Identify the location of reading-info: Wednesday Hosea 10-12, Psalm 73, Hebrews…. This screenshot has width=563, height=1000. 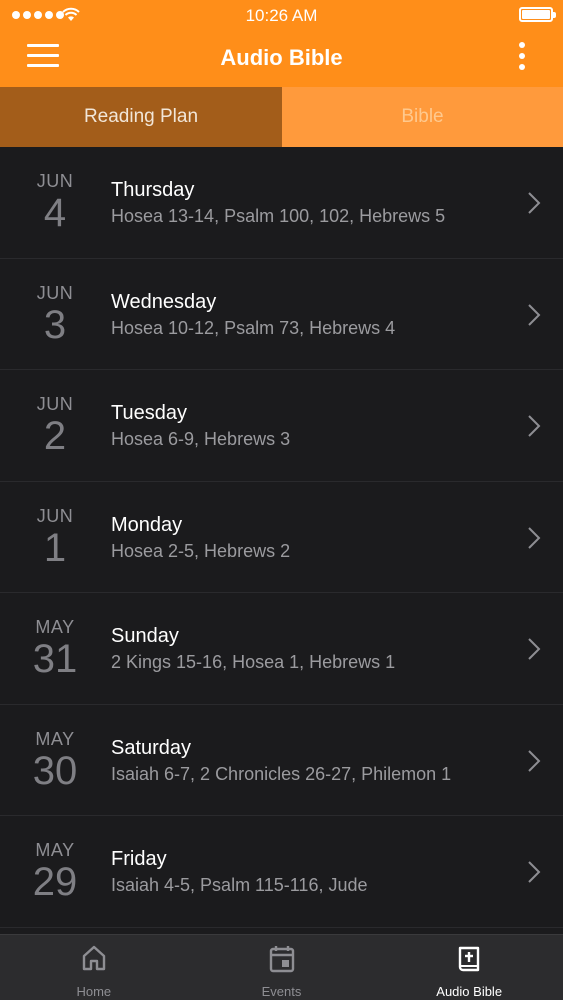
(307, 315).